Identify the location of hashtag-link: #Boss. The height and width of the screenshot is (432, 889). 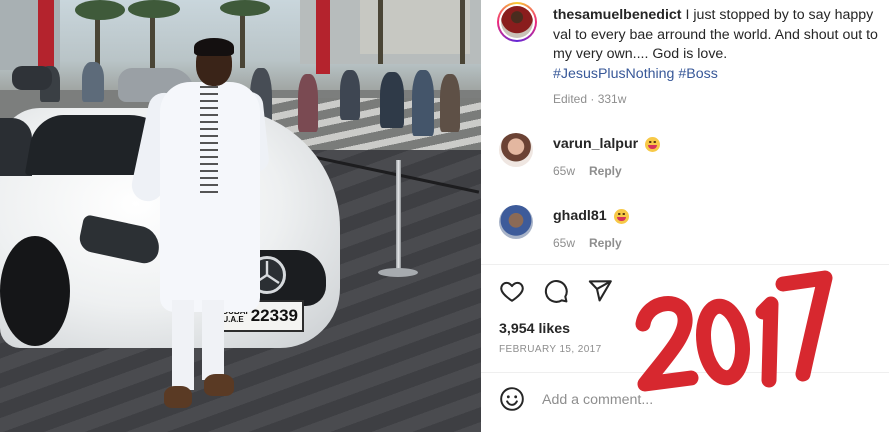
(697, 74).